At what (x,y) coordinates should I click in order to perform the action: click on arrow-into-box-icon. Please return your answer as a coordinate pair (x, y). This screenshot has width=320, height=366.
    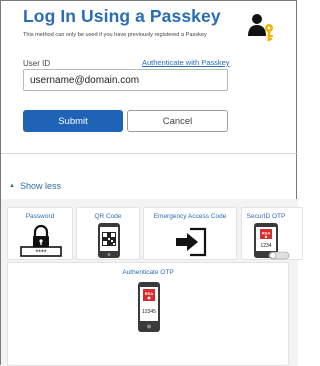
    Looking at the image, I should click on (191, 242).